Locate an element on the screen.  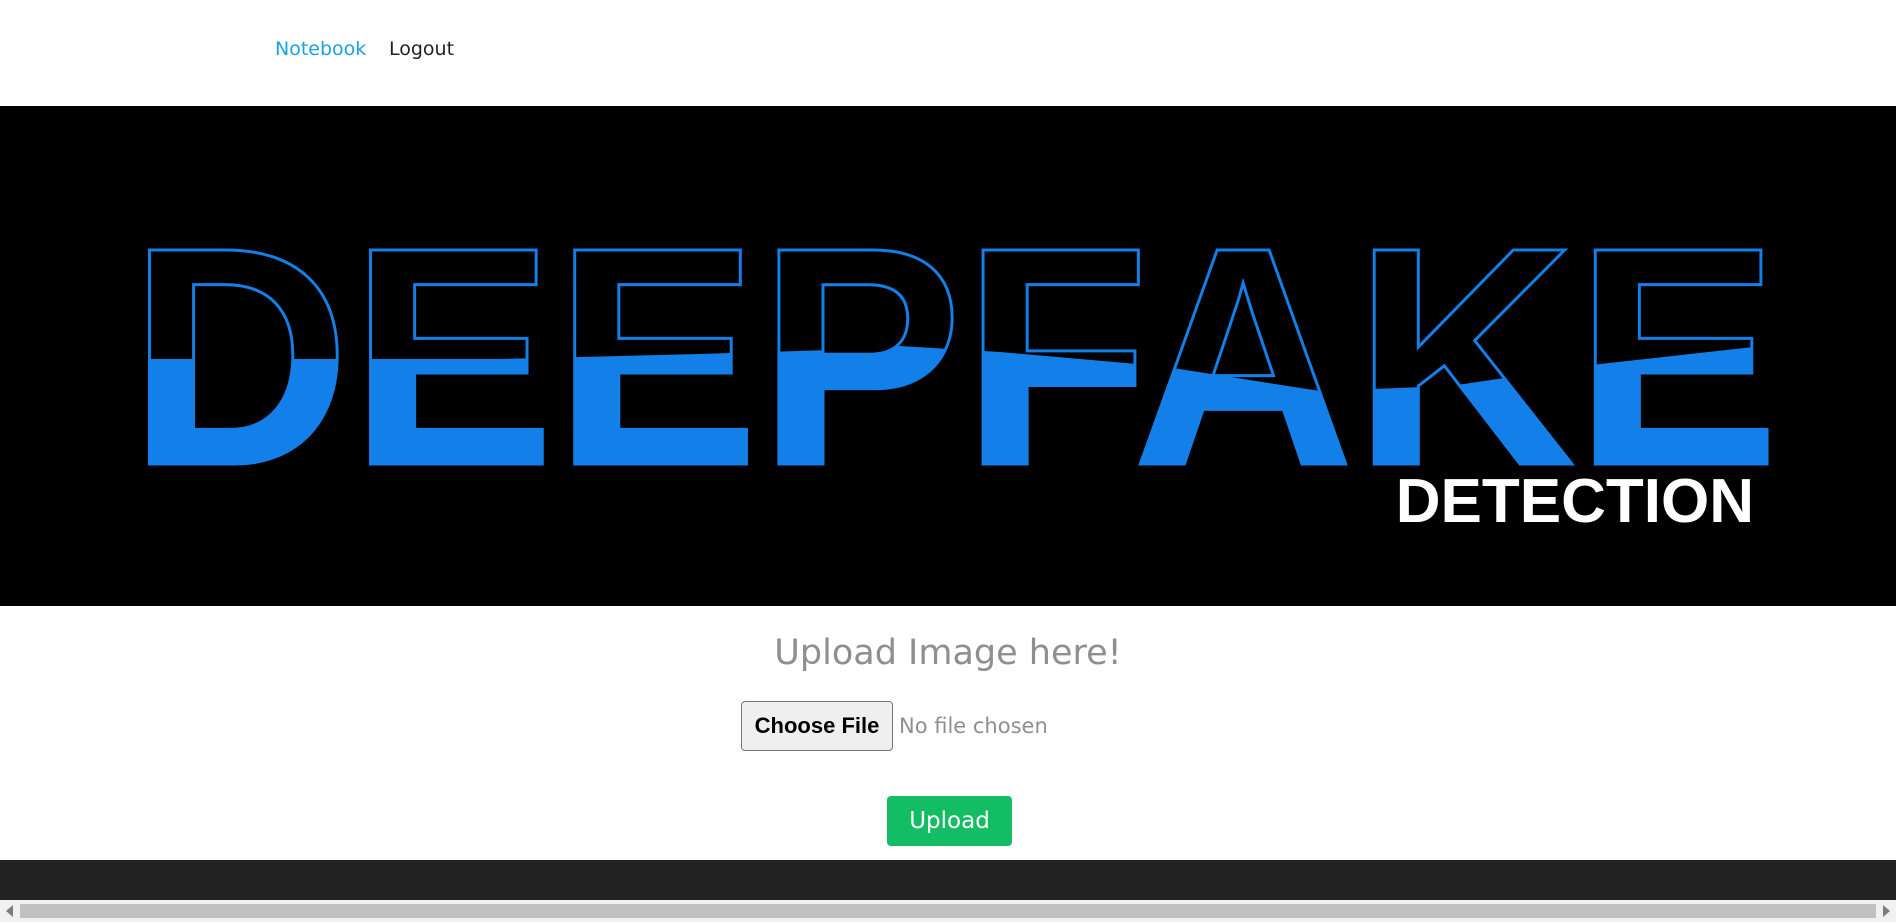
file-input: Choose File No file chosen is located at coordinates (894, 726).